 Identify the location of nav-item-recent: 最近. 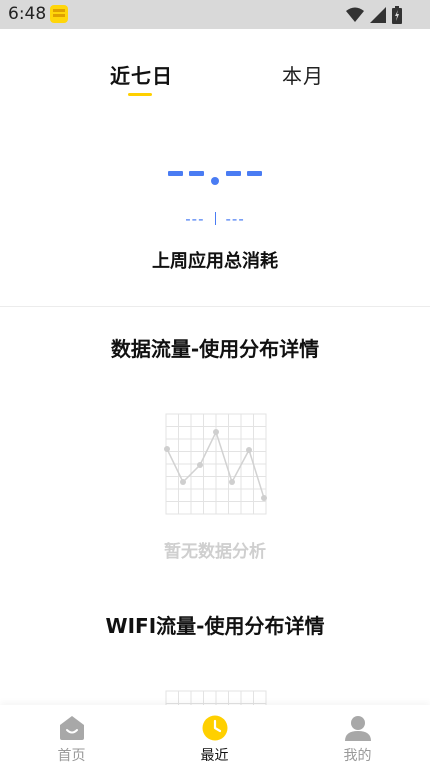
(214, 736).